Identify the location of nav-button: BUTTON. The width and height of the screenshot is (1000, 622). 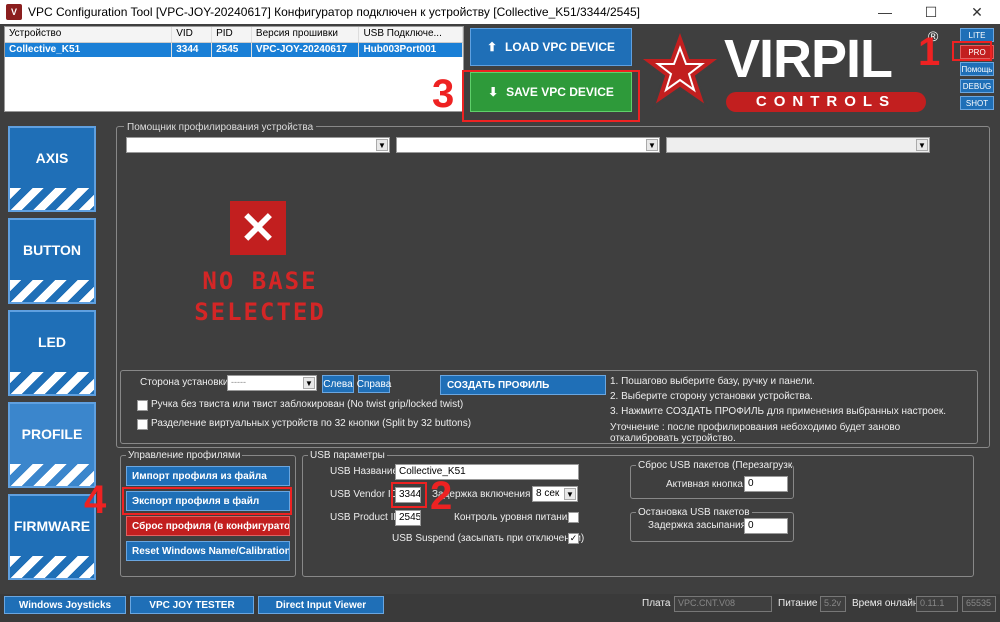
(52, 261).